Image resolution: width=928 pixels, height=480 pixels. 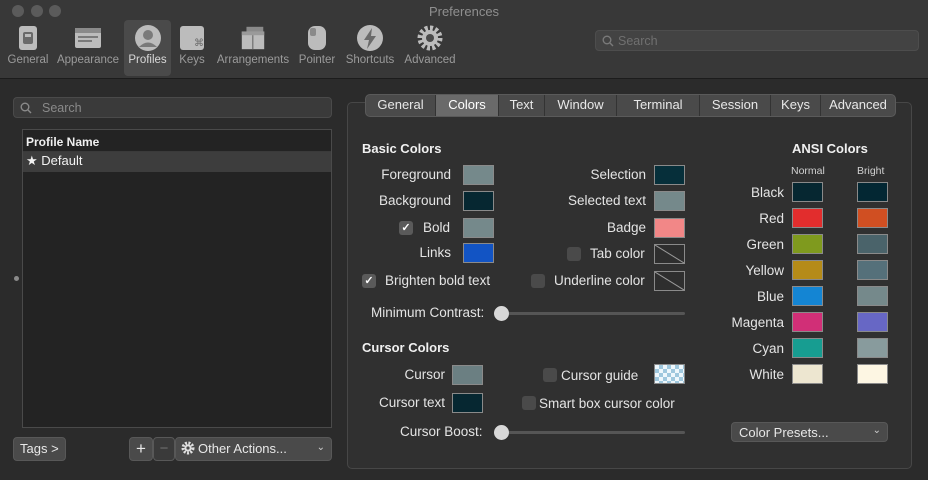 I want to click on split-view-handle, so click(x=16, y=278).